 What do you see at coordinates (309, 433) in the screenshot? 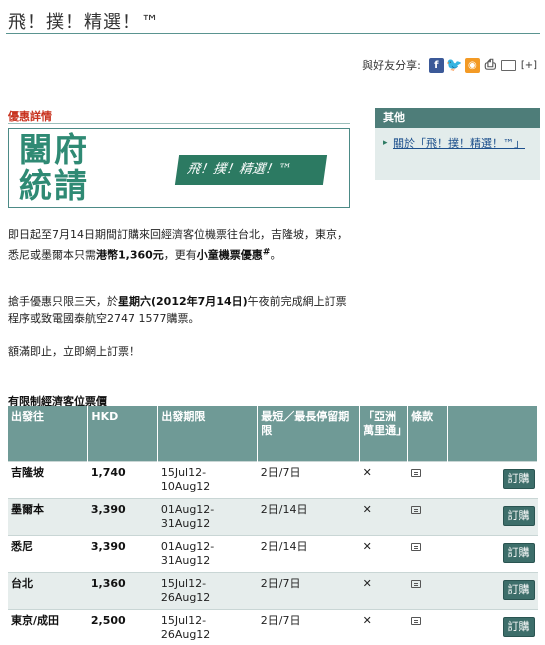
I see `header-stay: 最短／最長停留期限` at bounding box center [309, 433].